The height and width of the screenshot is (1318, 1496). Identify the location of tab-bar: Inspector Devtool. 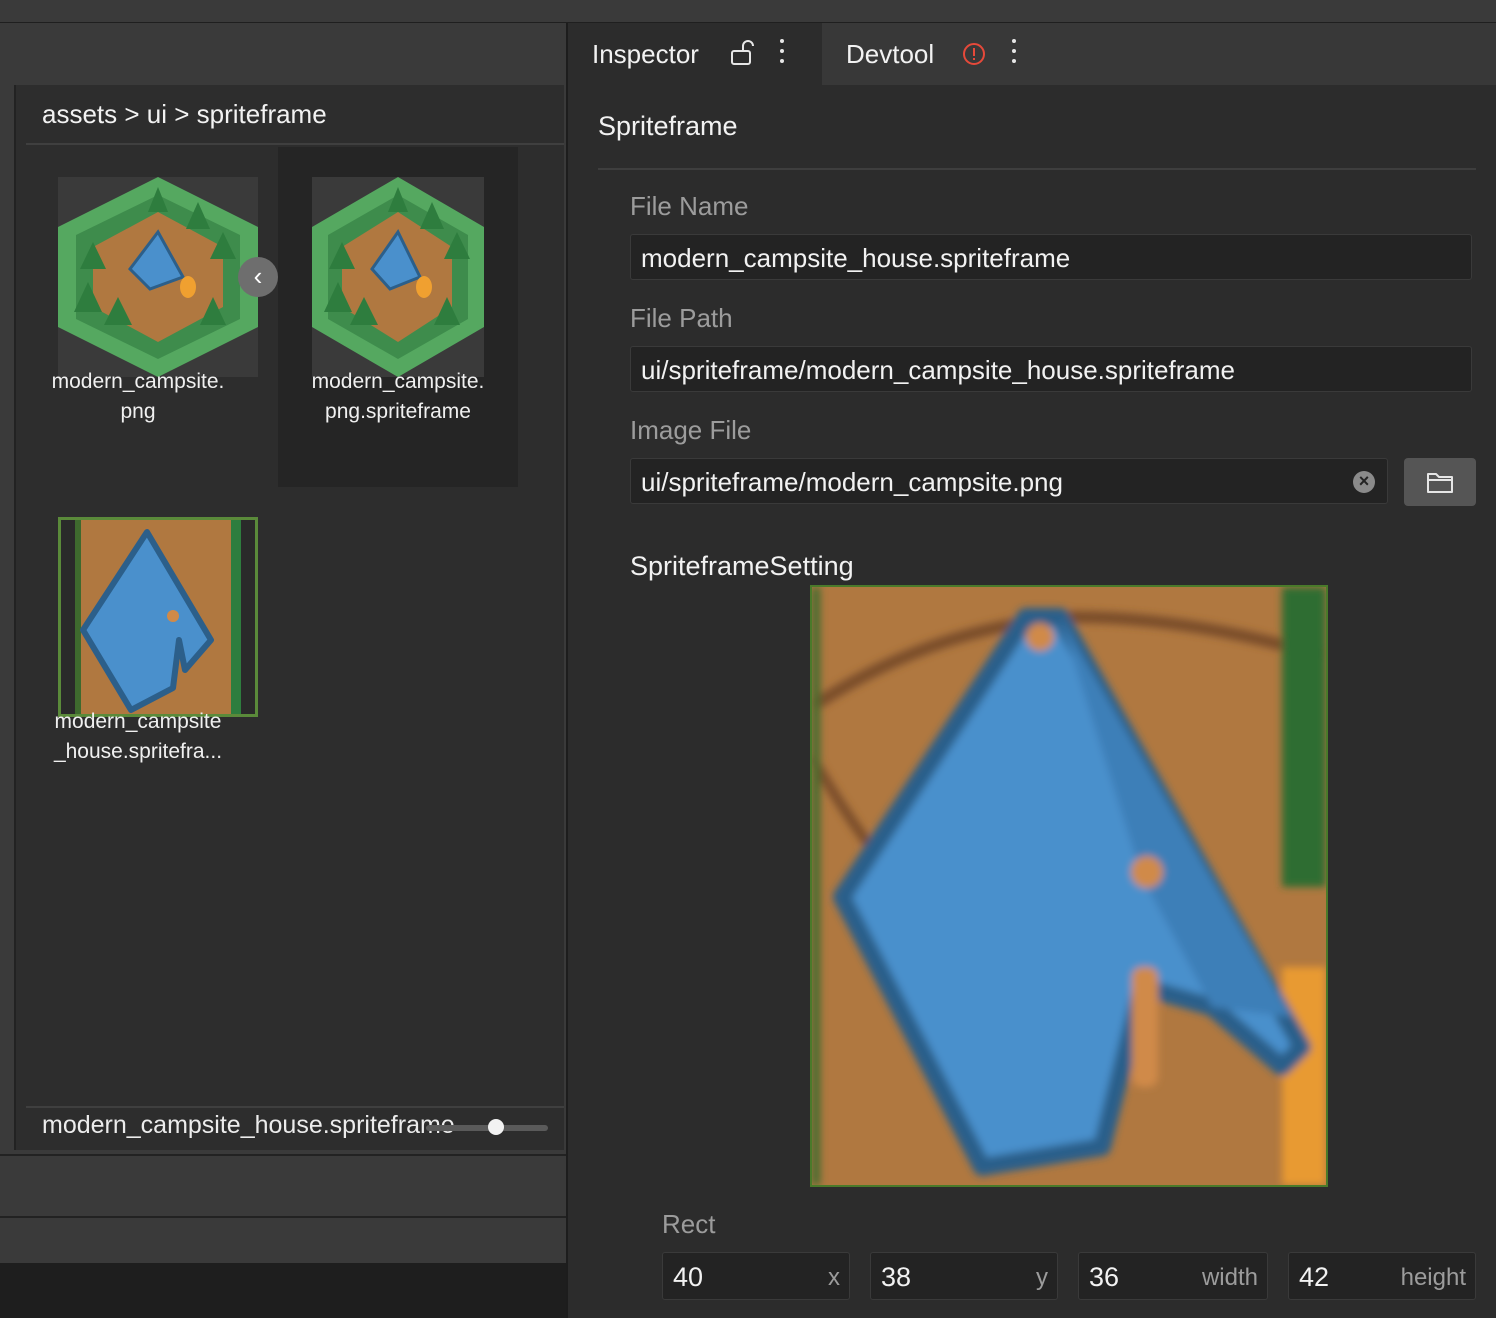
(1032, 54).